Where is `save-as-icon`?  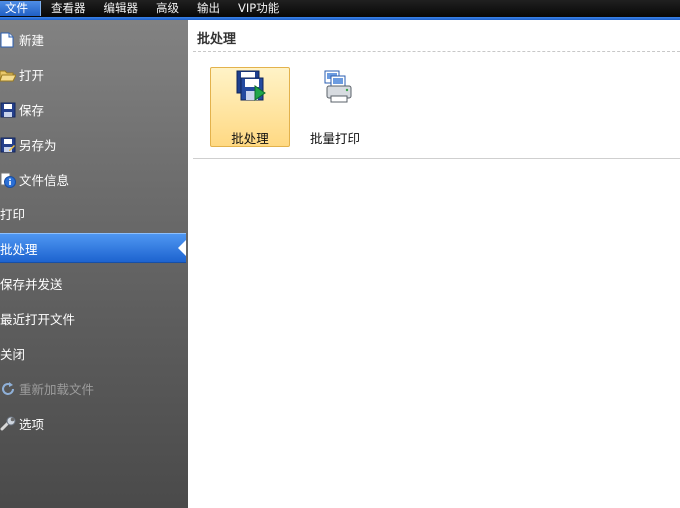 save-as-icon is located at coordinates (8, 145).